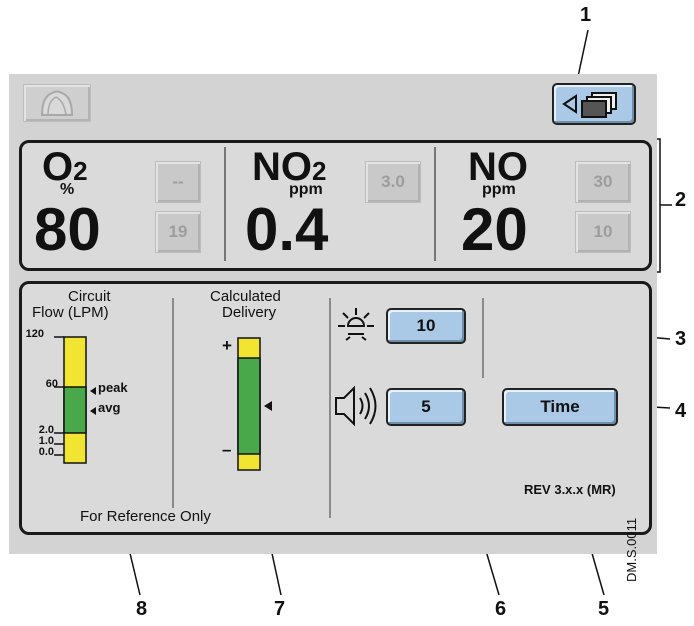 The image size is (694, 626). What do you see at coordinates (145, 516) in the screenshot?
I see `reference-note: For Reference Only` at bounding box center [145, 516].